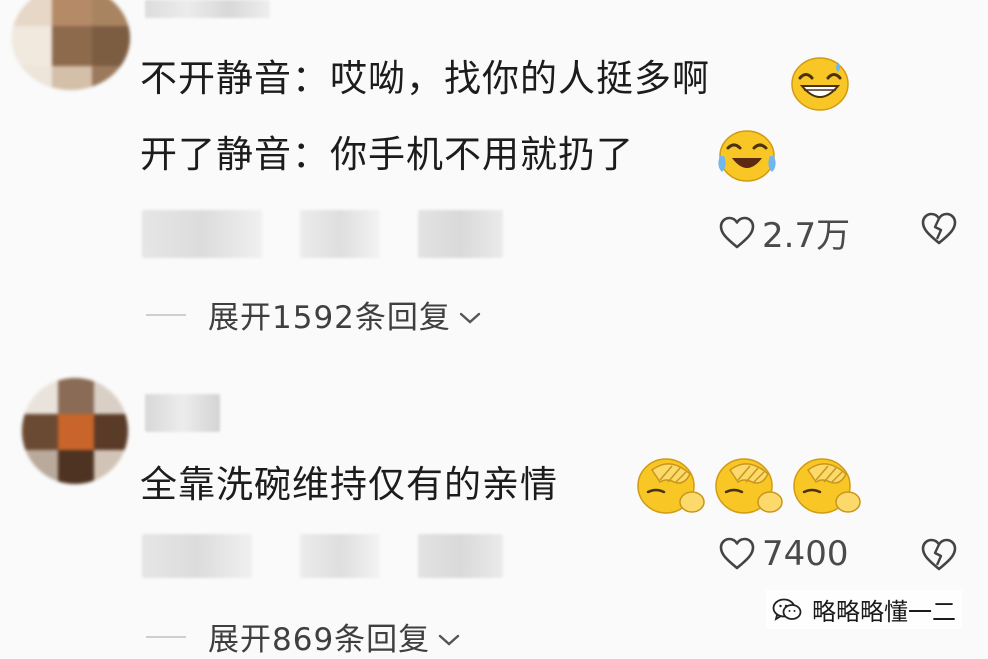 The image size is (988, 659). What do you see at coordinates (349, 484) in the screenshot?
I see `comment-text-line: 全靠洗碗维持仅有的亲情` at bounding box center [349, 484].